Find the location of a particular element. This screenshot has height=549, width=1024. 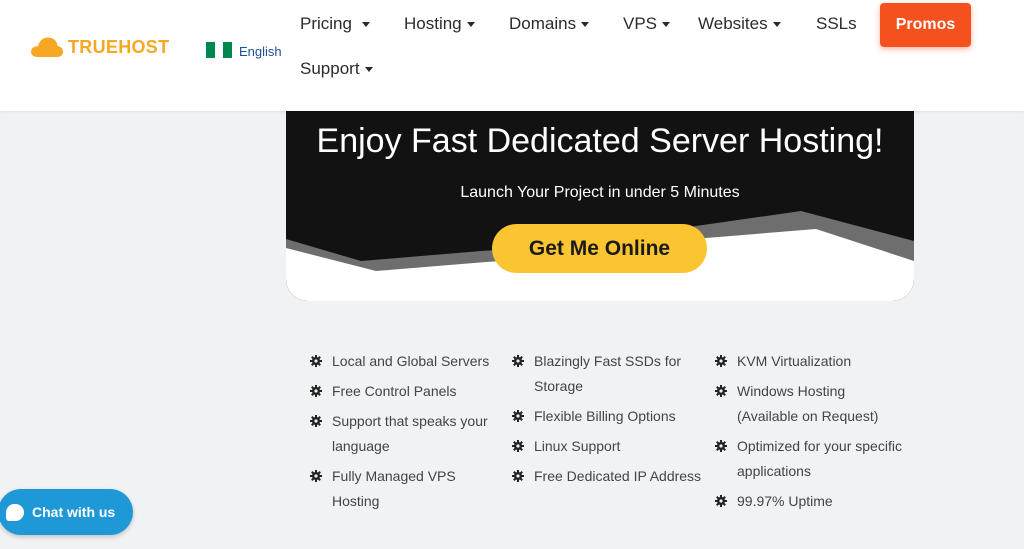

nav-ssls-label: SSLs is located at coordinates (836, 23).